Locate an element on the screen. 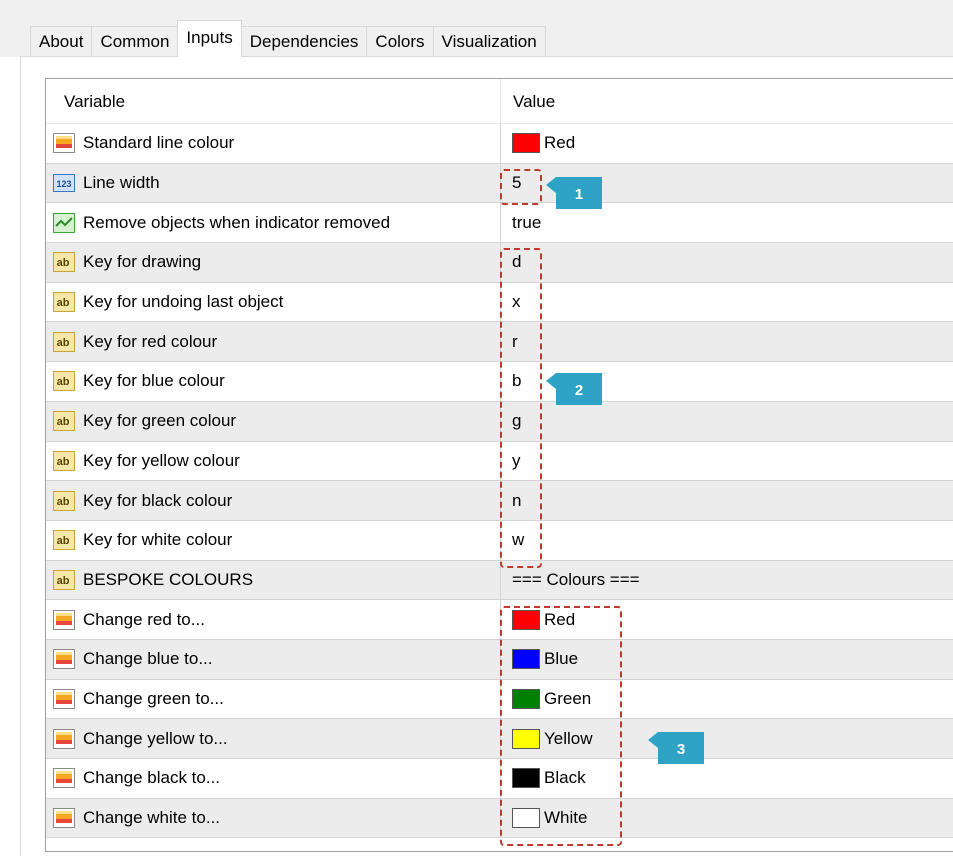 Image resolution: width=953 pixels, height=856 pixels. variable-cell: ab Key for undoing last object is located at coordinates (273, 302).